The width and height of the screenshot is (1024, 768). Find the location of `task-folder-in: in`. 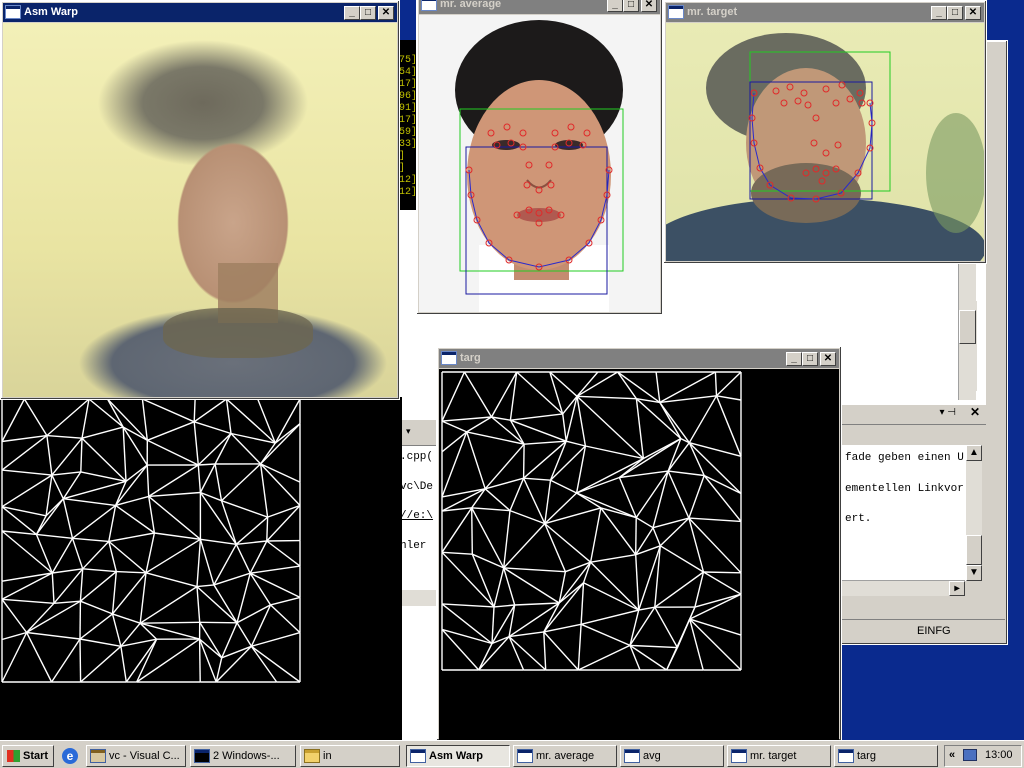

task-folder-in: in is located at coordinates (350, 756).